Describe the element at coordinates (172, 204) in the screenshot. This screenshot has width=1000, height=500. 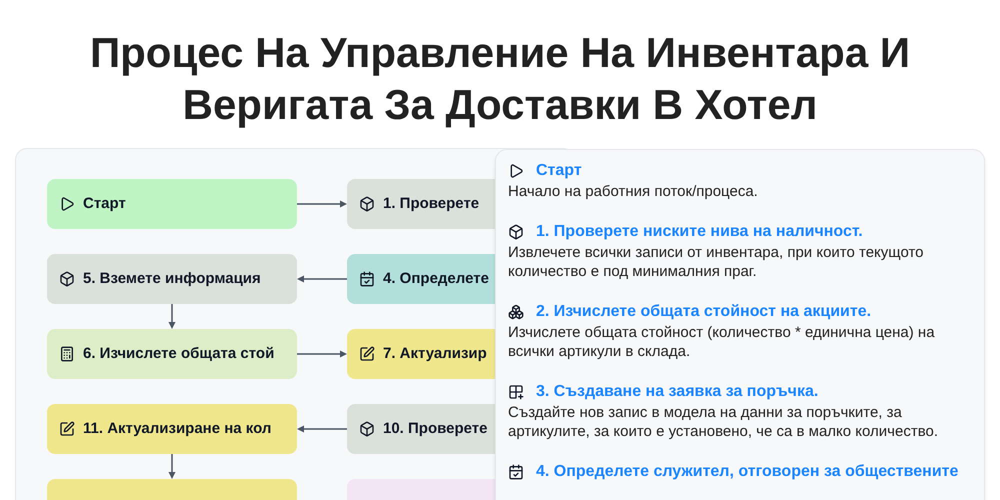
I see `flow-node: Старт` at that location.